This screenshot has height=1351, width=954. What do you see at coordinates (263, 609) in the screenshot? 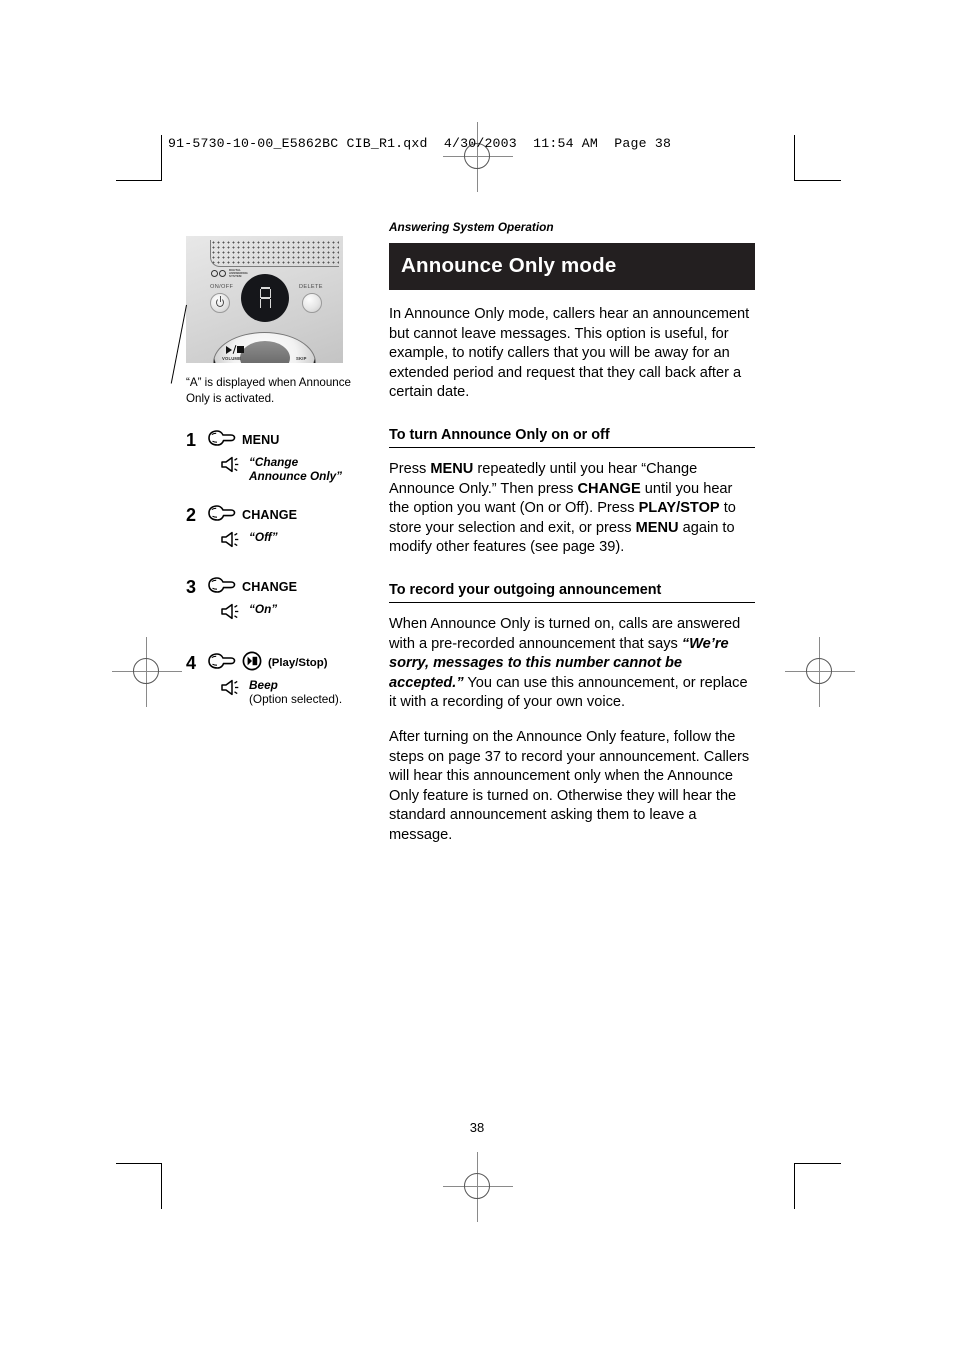
I see `step-sub-text: “On”` at bounding box center [263, 609].